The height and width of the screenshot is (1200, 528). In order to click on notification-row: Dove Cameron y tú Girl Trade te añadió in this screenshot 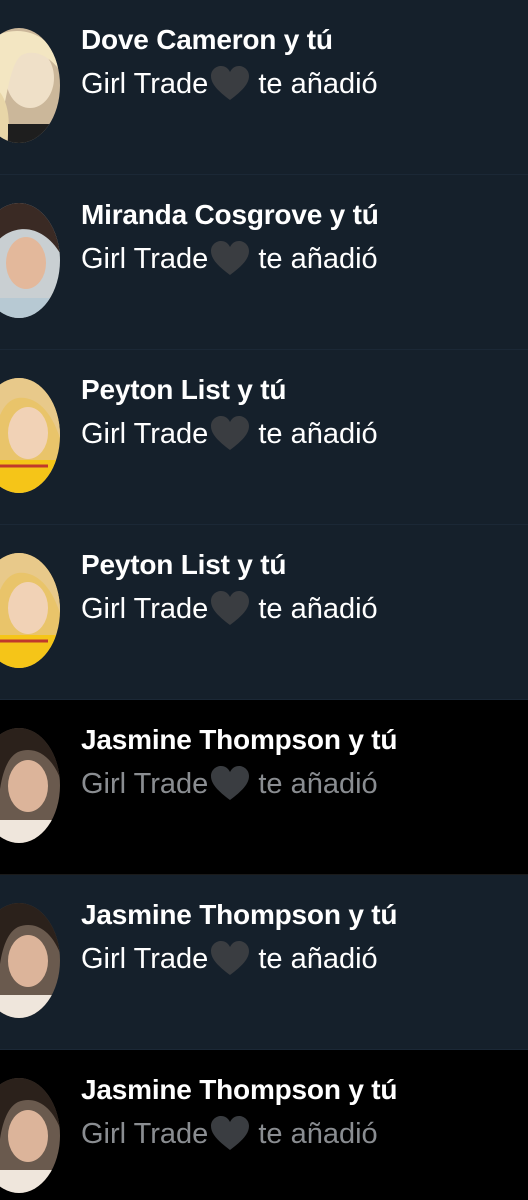, I will do `click(264, 87)`.